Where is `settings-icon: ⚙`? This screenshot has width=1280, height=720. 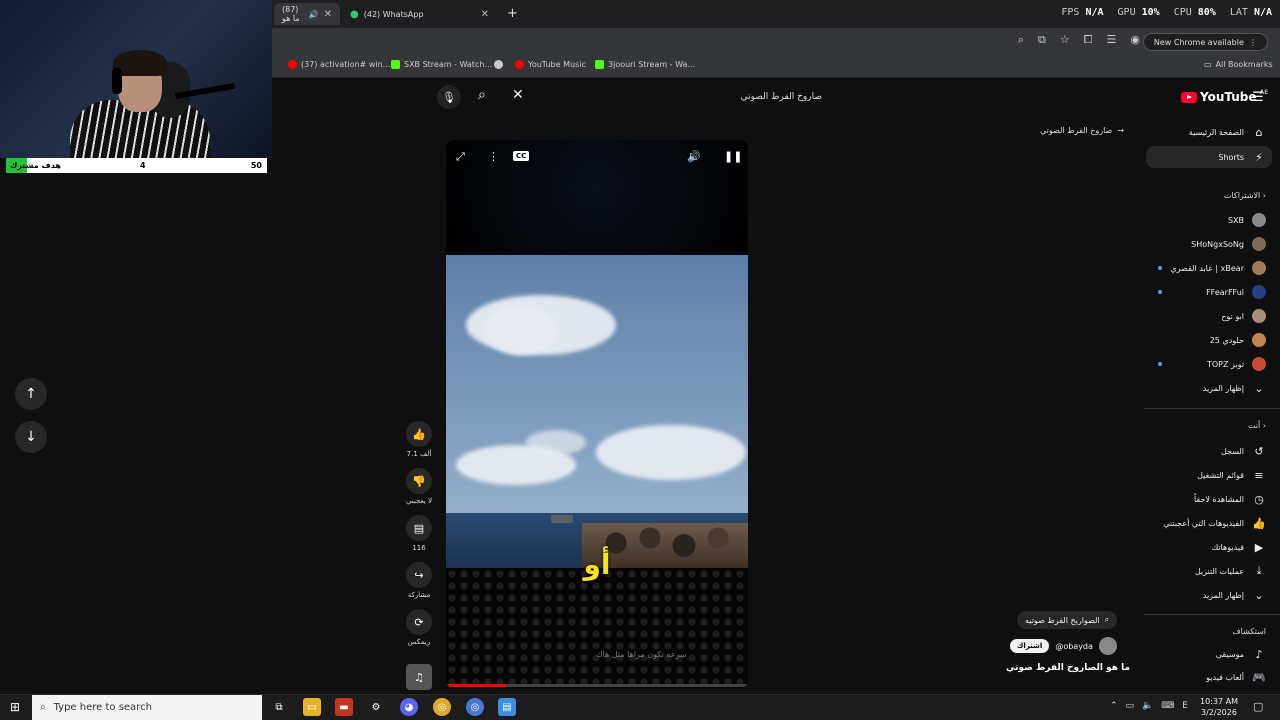 settings-icon: ⚙ is located at coordinates (376, 707).